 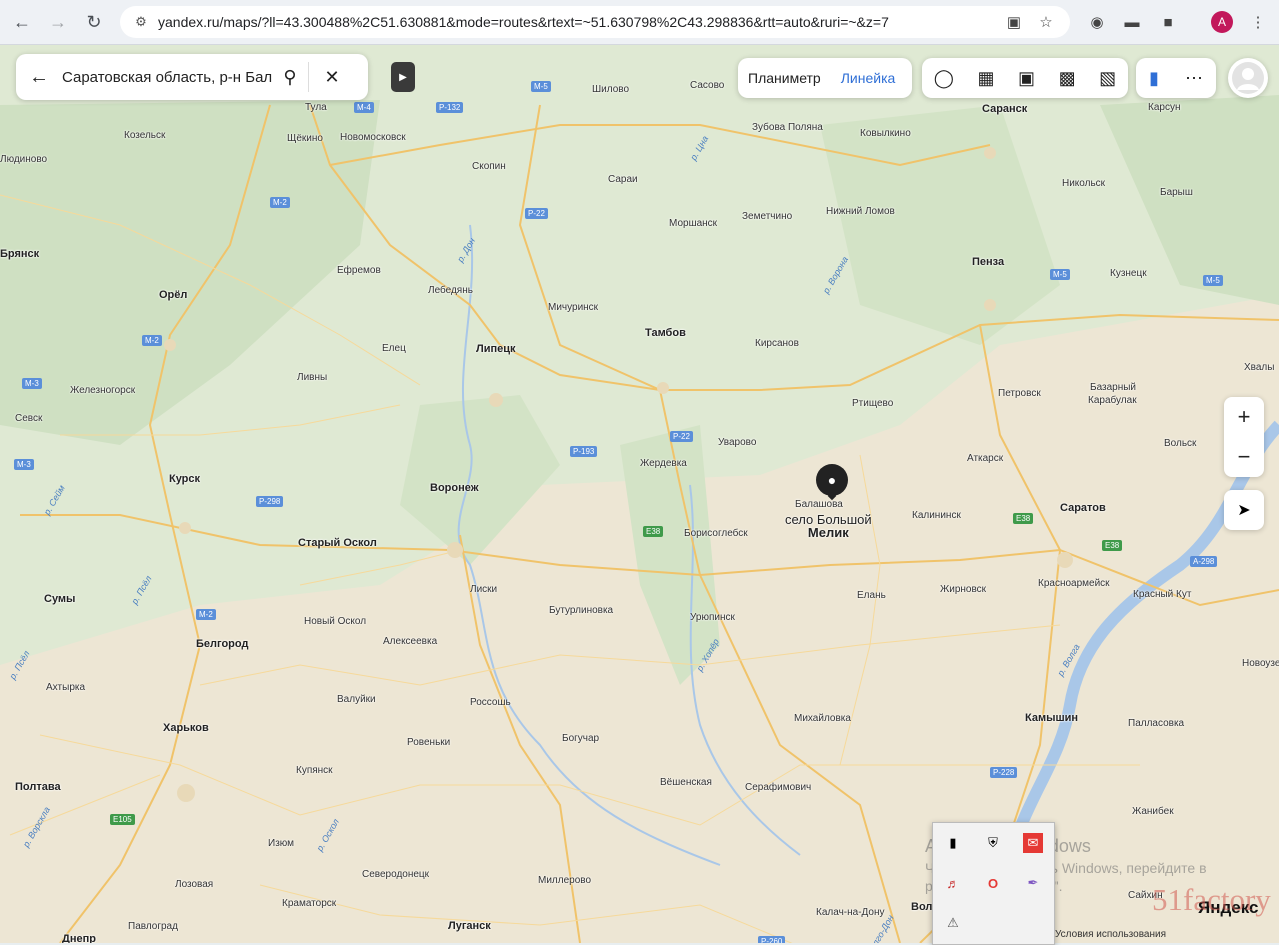 I want to click on city-label: Миллерово, so click(x=564, y=880).